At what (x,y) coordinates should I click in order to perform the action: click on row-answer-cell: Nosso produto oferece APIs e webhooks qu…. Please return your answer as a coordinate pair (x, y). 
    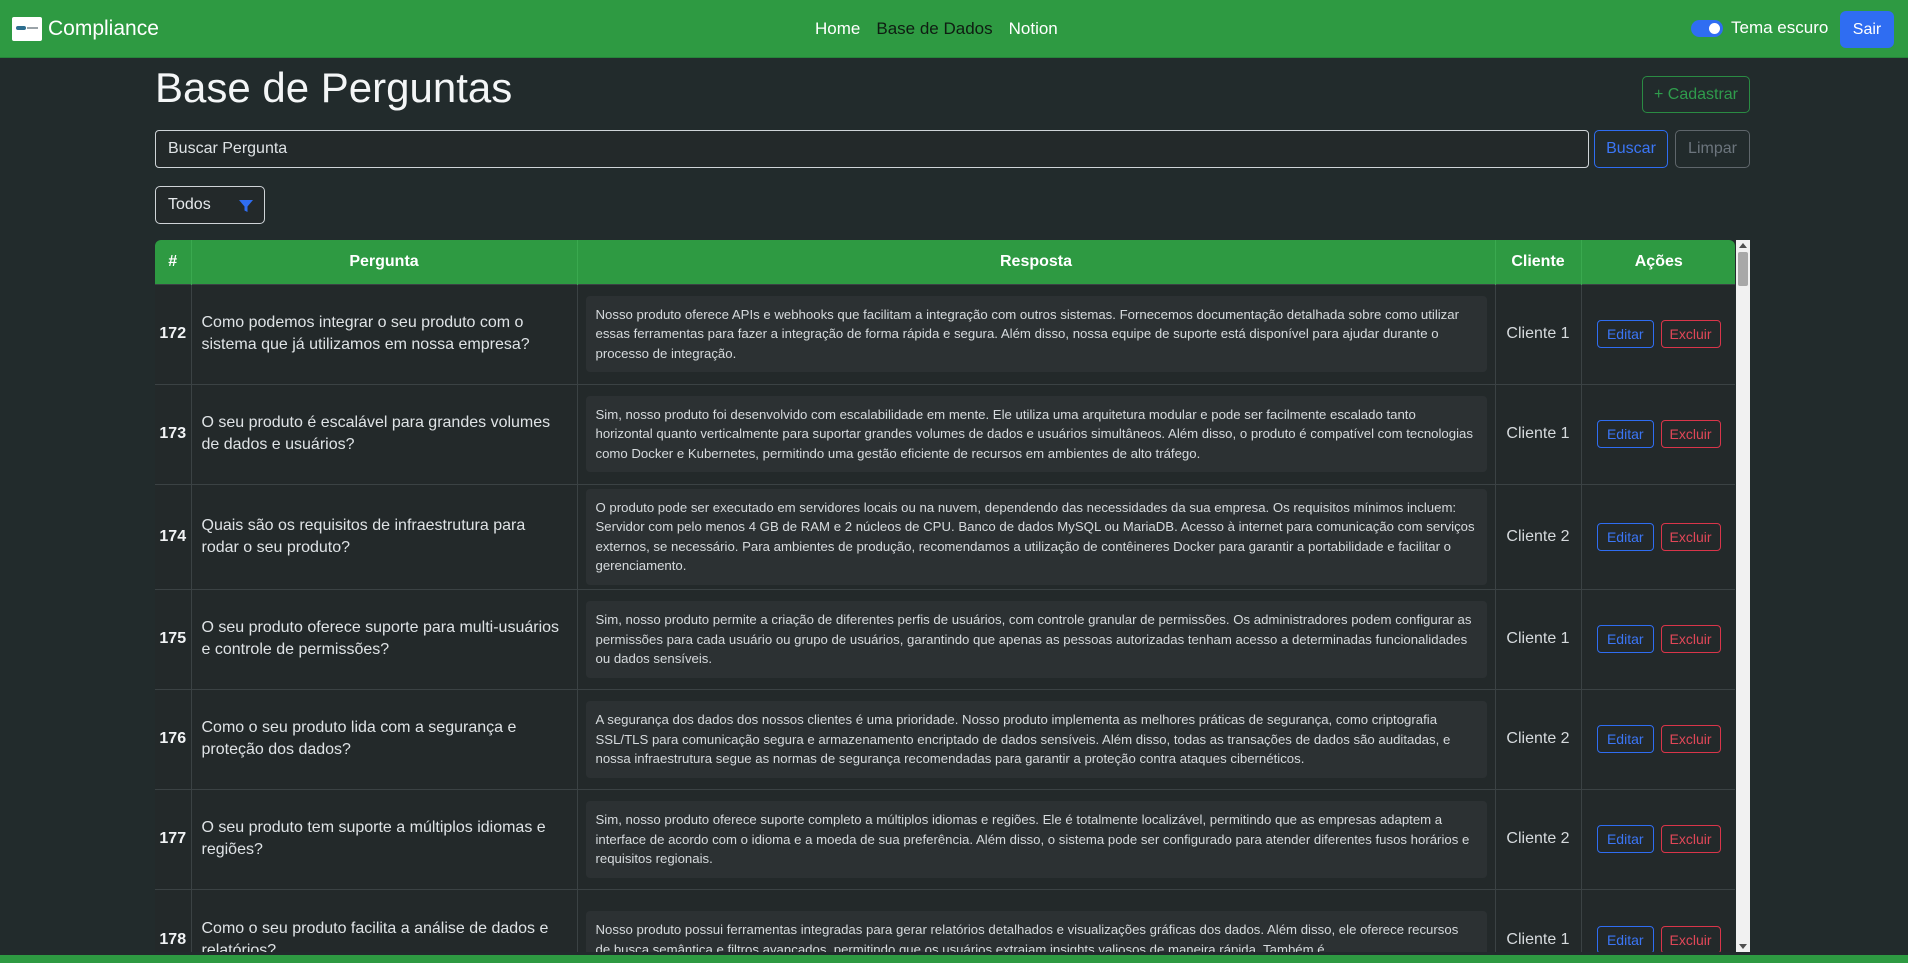
    Looking at the image, I should click on (1036, 333).